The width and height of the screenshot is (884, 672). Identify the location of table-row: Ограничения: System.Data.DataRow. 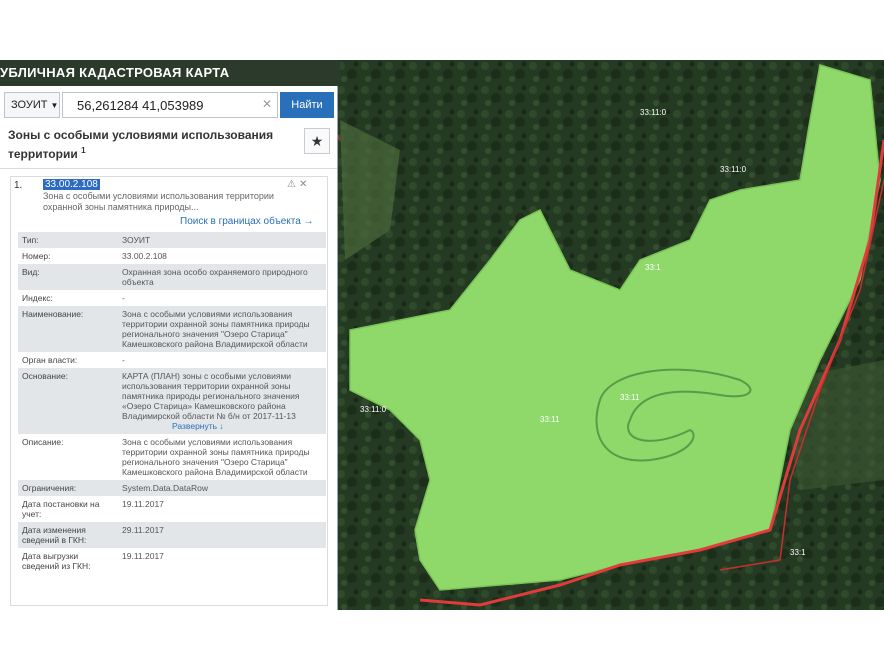
(172, 488).